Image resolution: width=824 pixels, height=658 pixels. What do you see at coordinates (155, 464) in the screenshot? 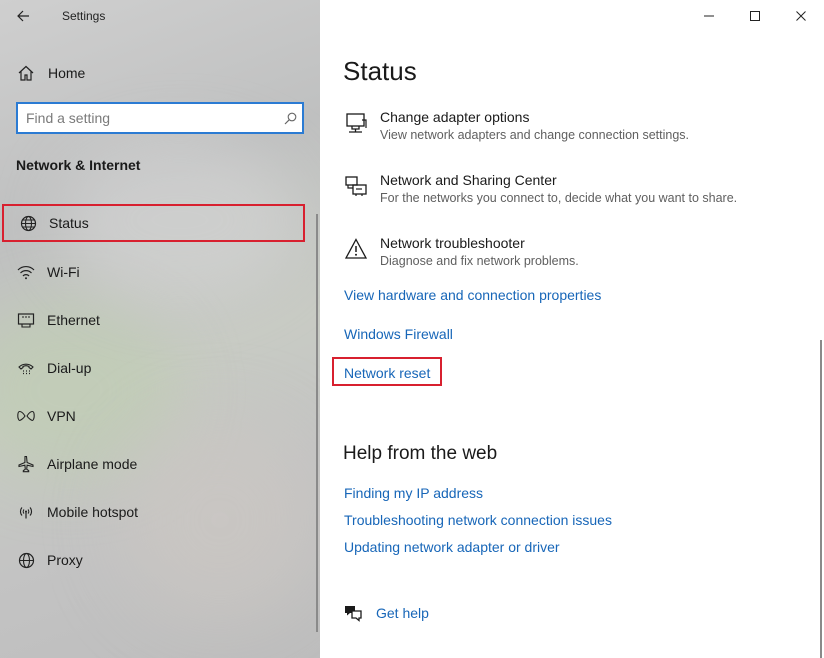
I see `sidebar-item-airplane-mode: Airplane mode` at bounding box center [155, 464].